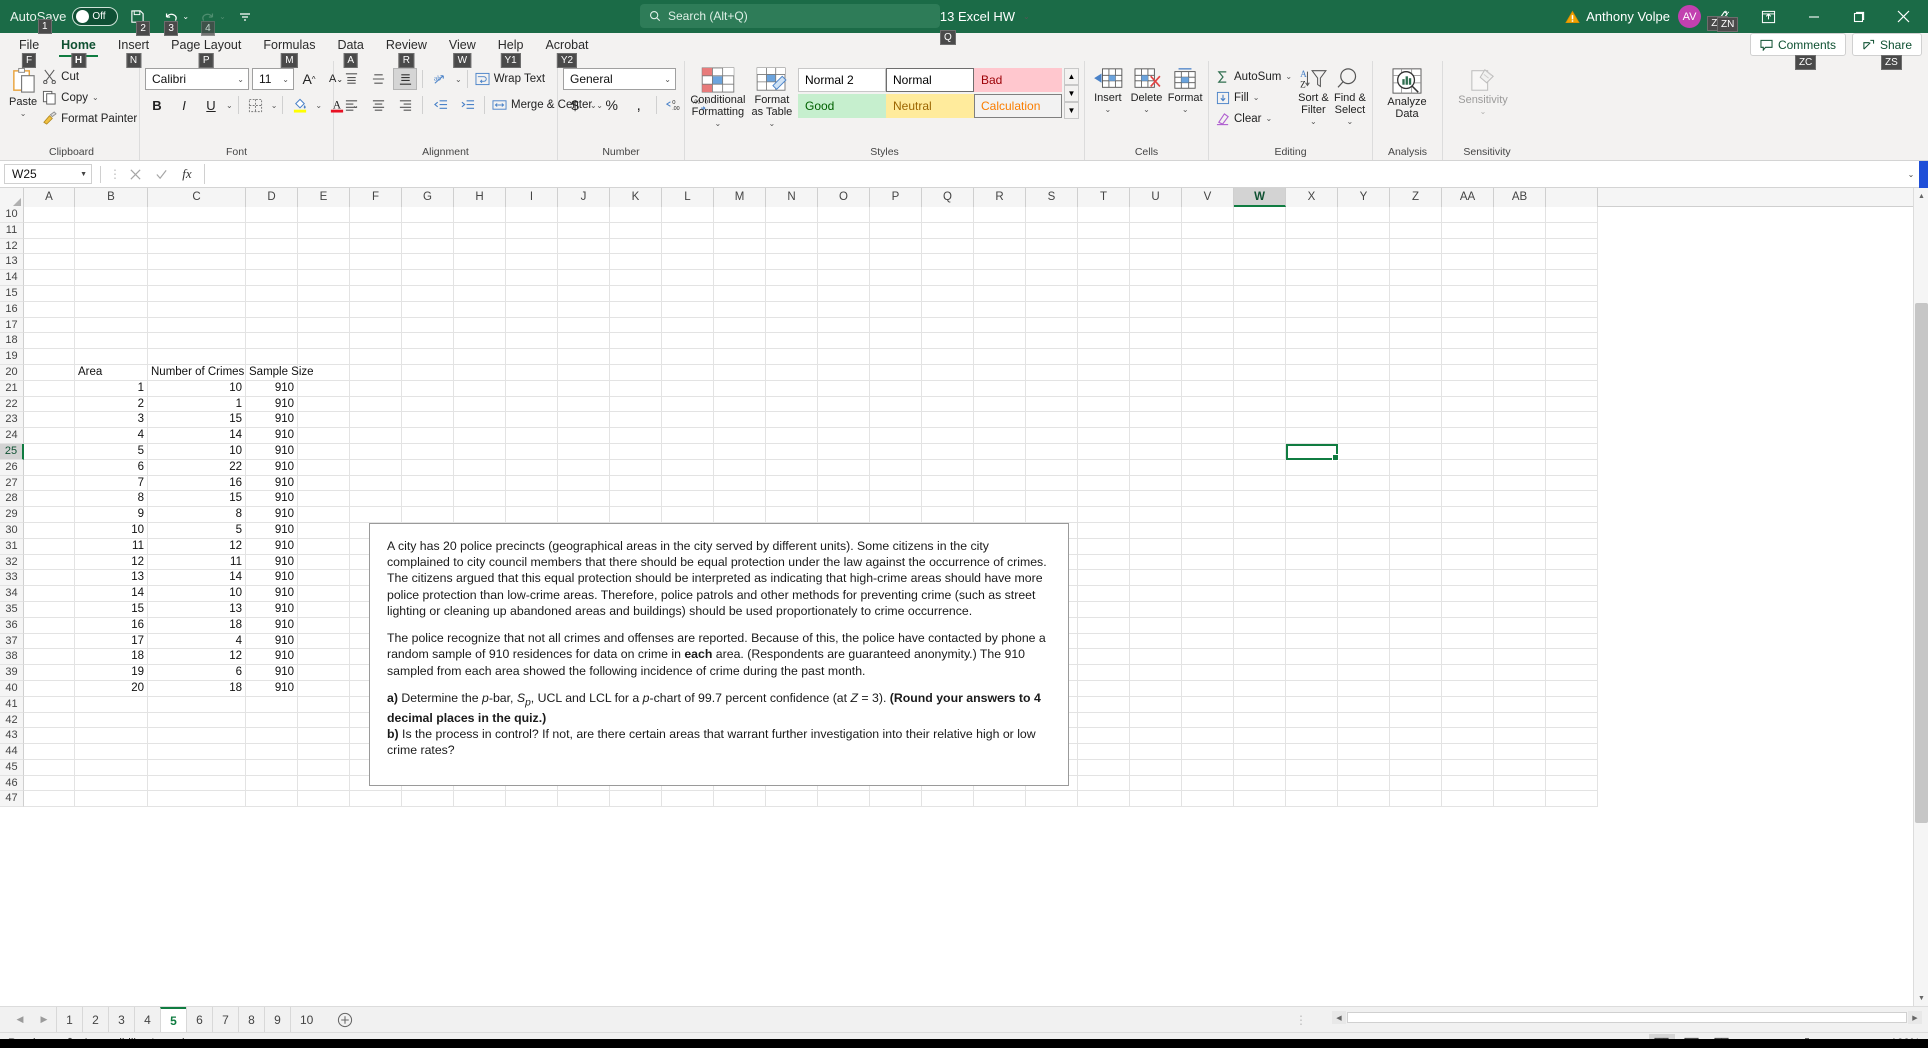 Image resolution: width=1928 pixels, height=1048 pixels. What do you see at coordinates (378, 105) in the screenshot?
I see `align-center-button` at bounding box center [378, 105].